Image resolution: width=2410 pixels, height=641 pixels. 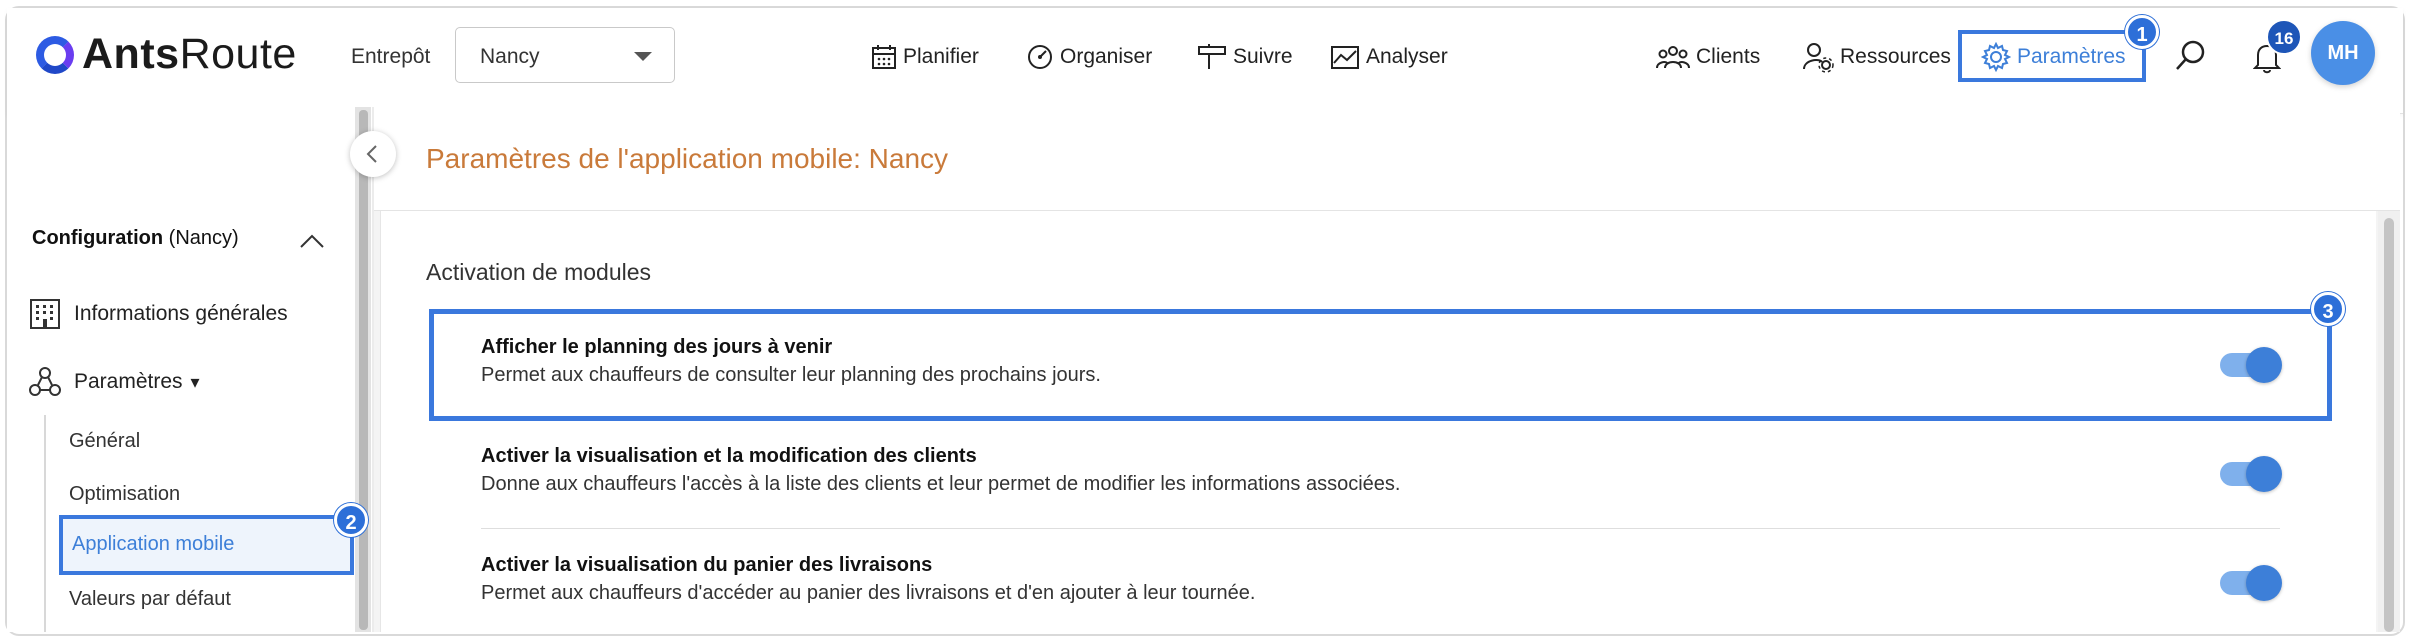 I want to click on sidebar-scrollbar-thumb, so click(x=363, y=370).